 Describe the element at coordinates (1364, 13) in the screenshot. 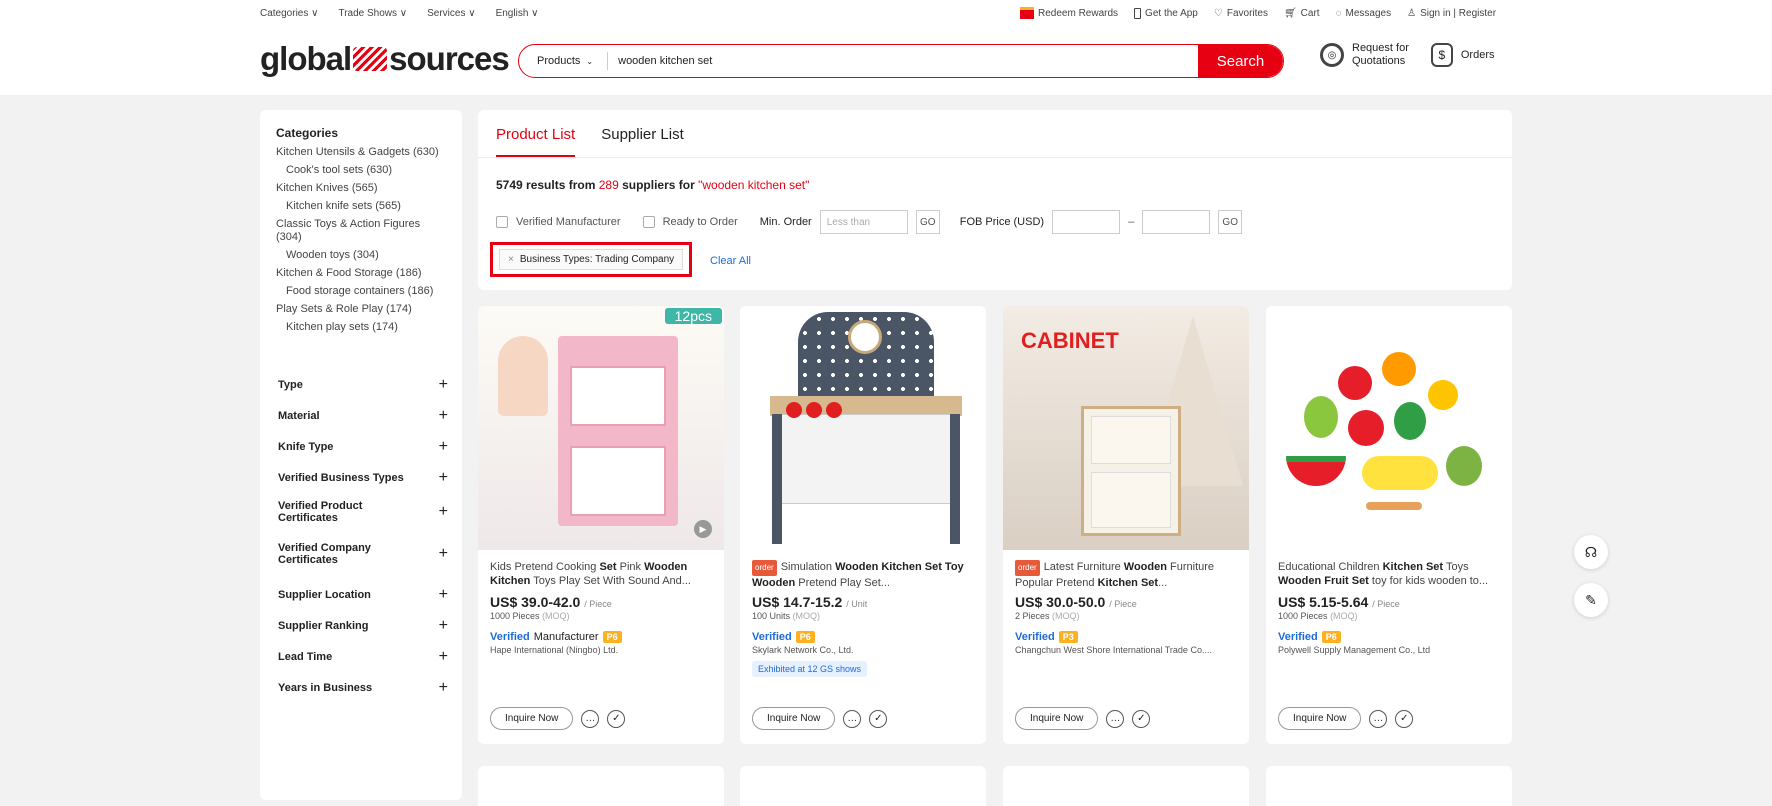

I see `messages-link: ◌ Messages` at that location.